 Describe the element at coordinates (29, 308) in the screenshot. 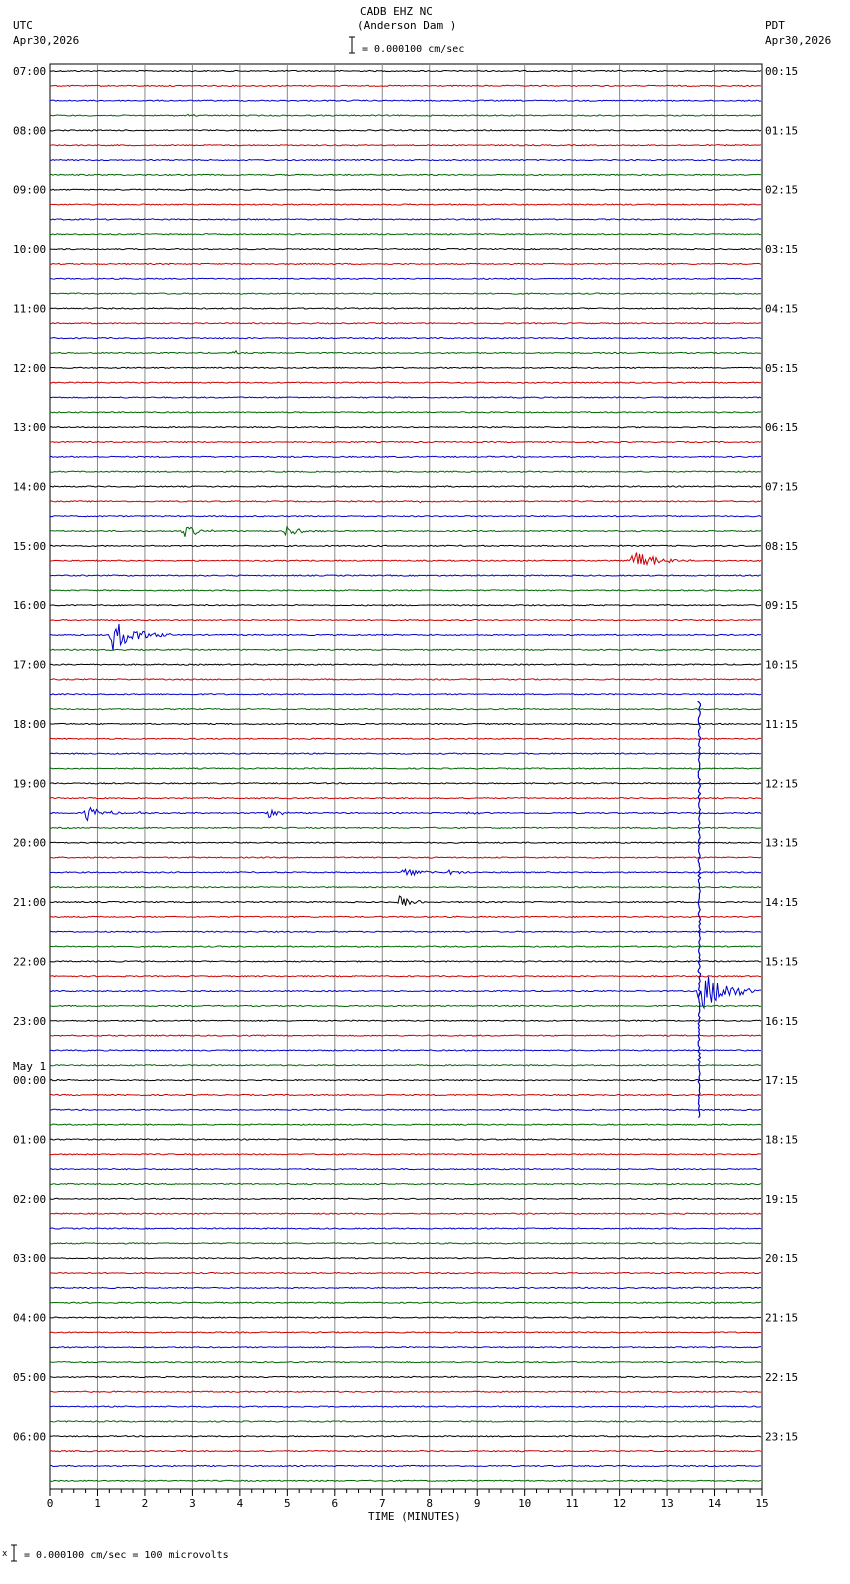

I see `utc-hour-label: 11:00` at that location.